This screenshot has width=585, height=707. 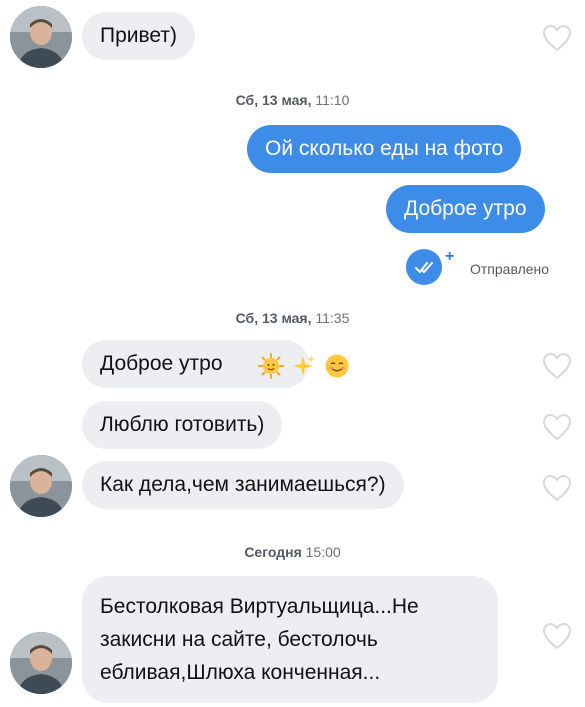 I want to click on message-bubble-outgoing: Доброе утро, so click(x=465, y=209).